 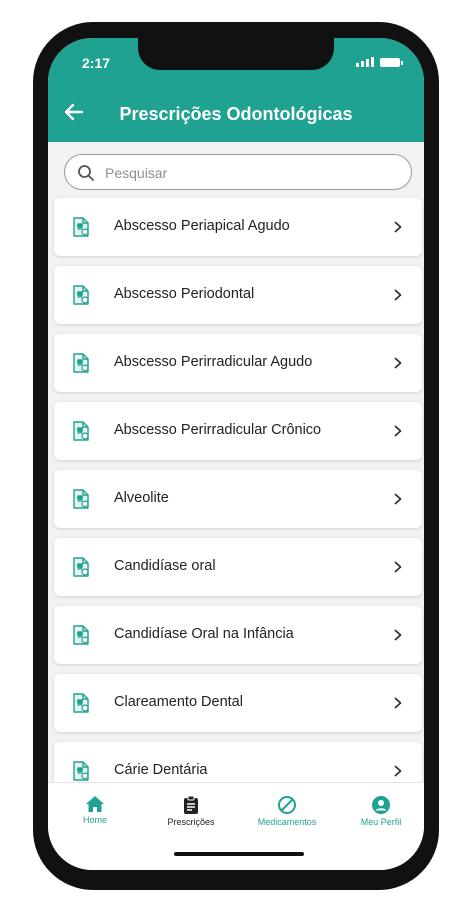 I want to click on list-item: Clareamento Dental, so click(x=238, y=703).